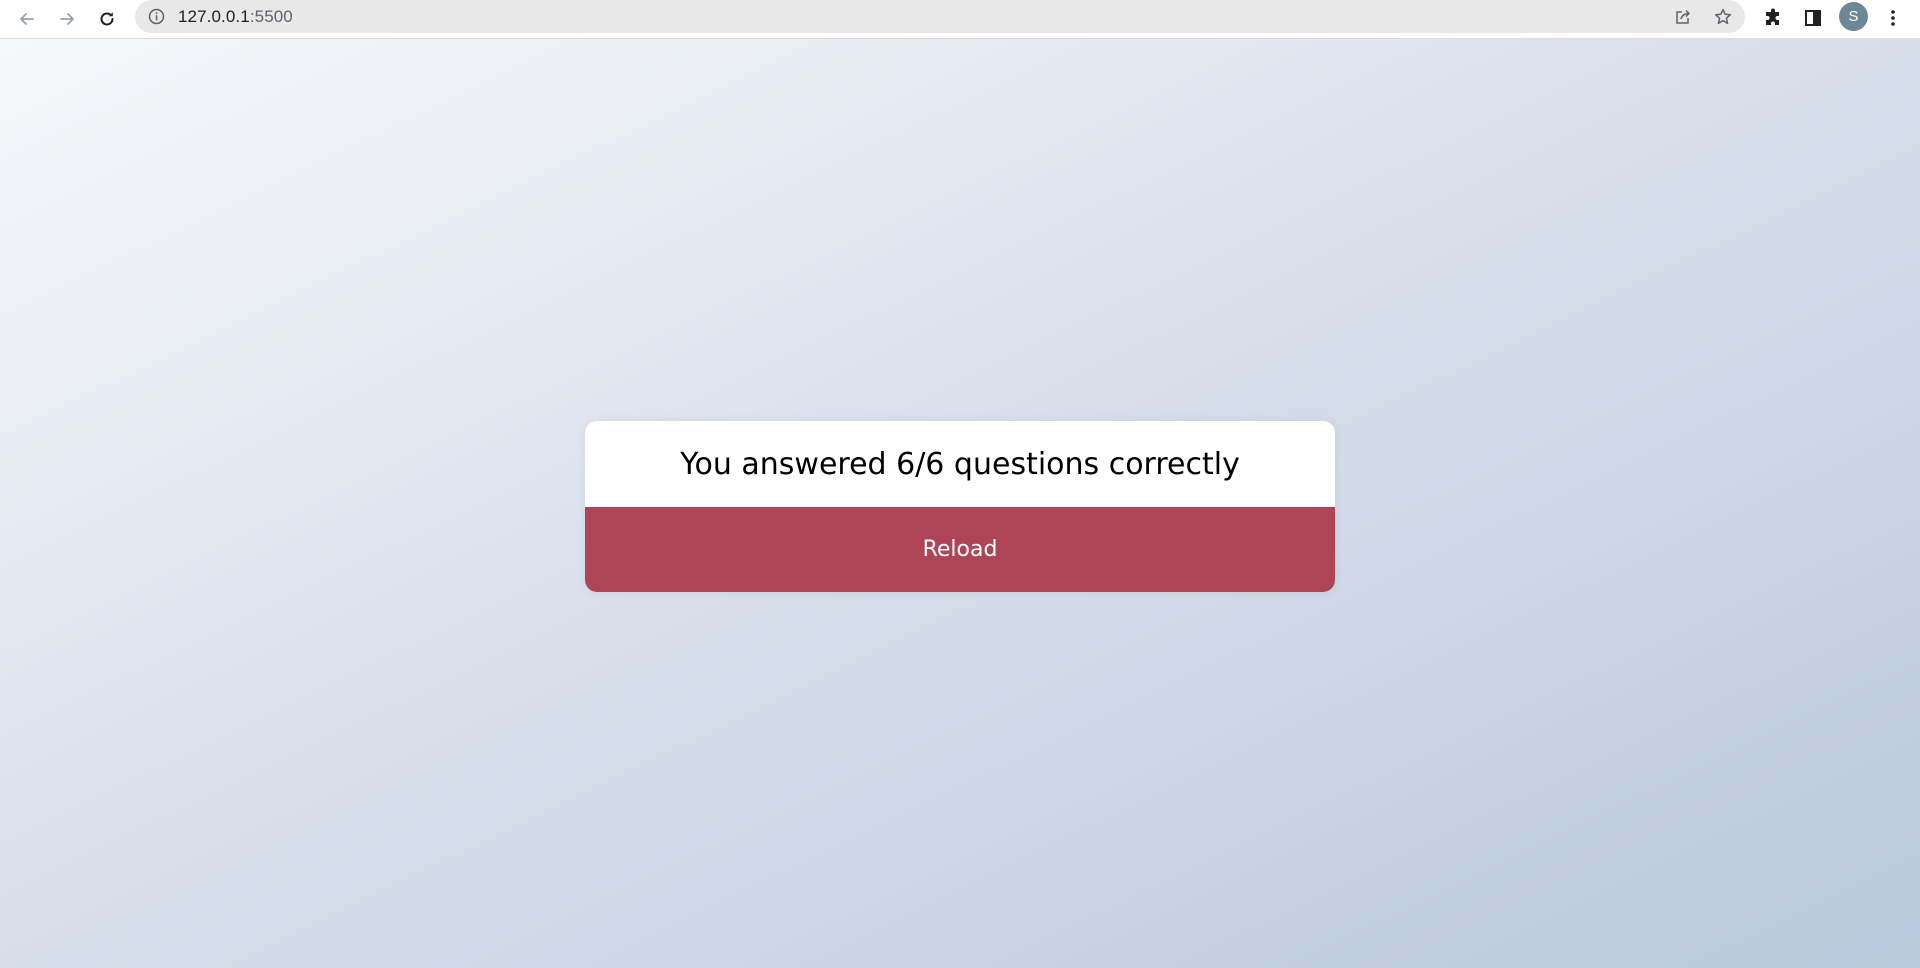  Describe the element at coordinates (156, 16) in the screenshot. I see `site-info-icon` at that location.